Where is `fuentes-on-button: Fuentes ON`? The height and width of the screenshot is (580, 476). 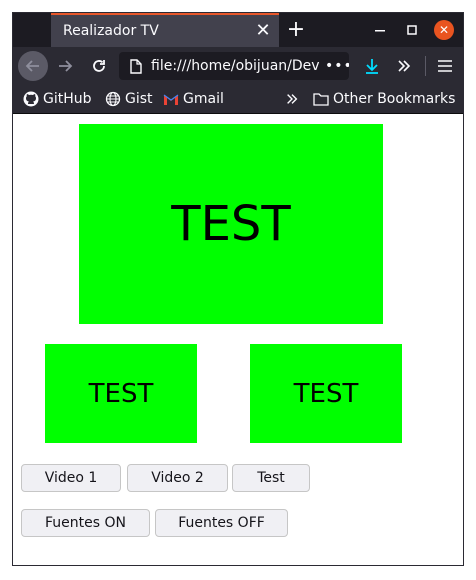 fuentes-on-button: Fuentes ON is located at coordinates (85, 523).